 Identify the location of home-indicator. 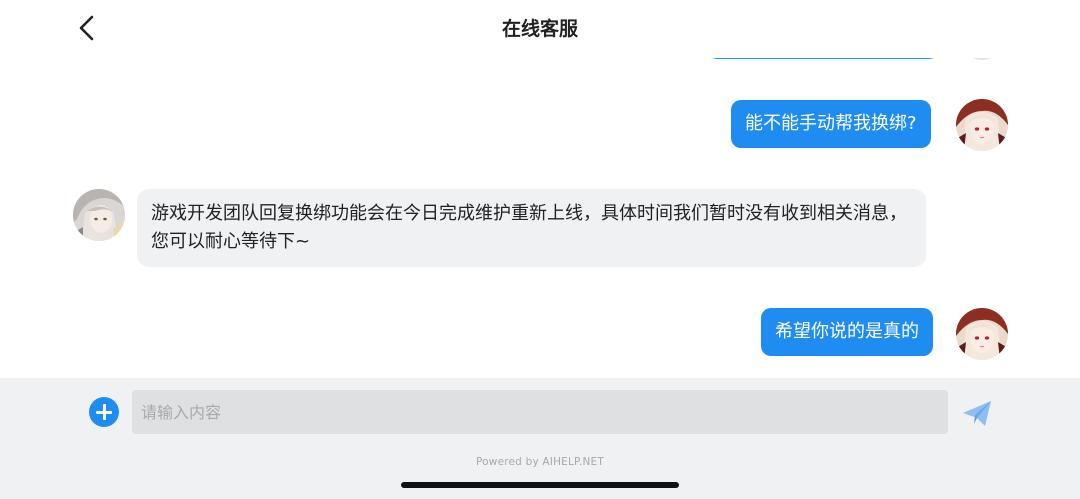
(540, 485).